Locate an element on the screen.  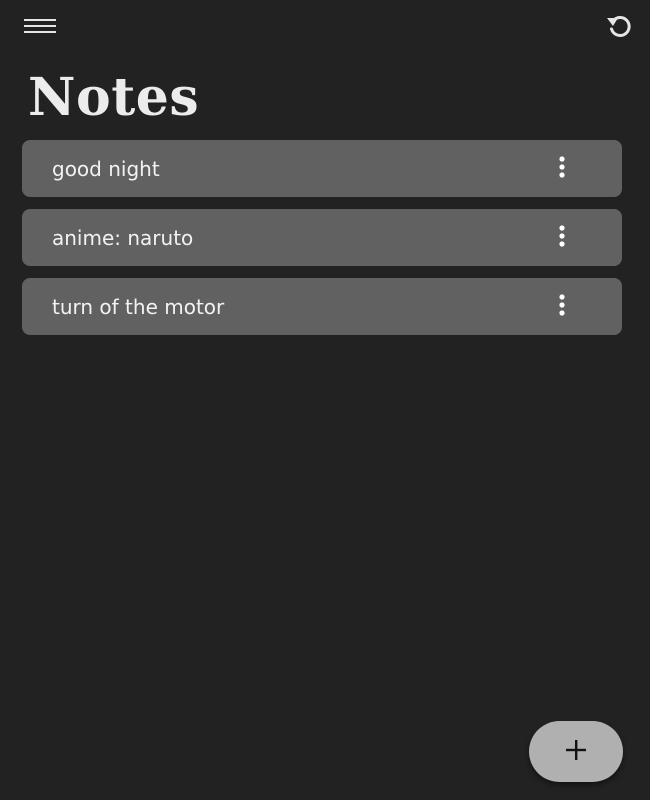
note-card: good night is located at coordinates (322, 168).